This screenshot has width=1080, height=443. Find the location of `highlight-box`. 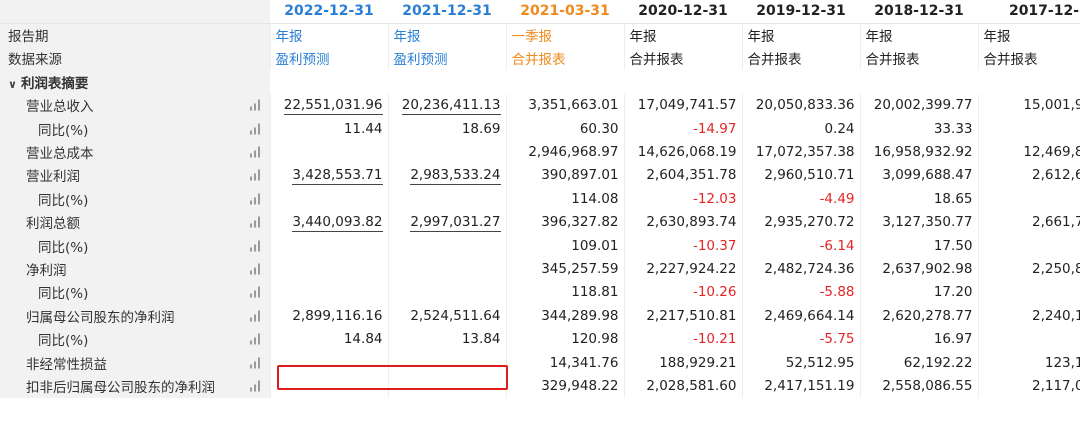

highlight-box is located at coordinates (392, 377).